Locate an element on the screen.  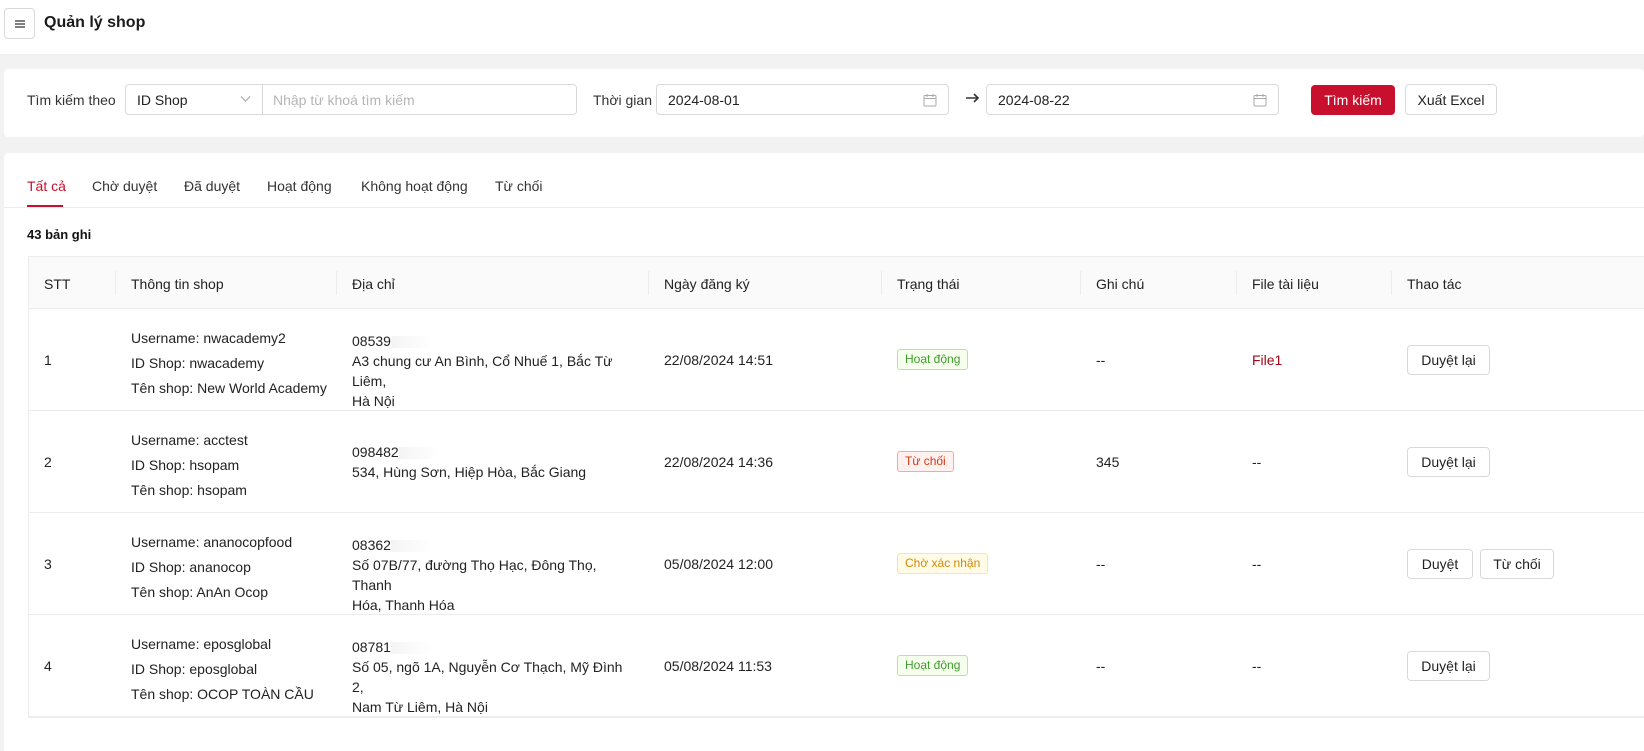
search-input is located at coordinates (419, 99).